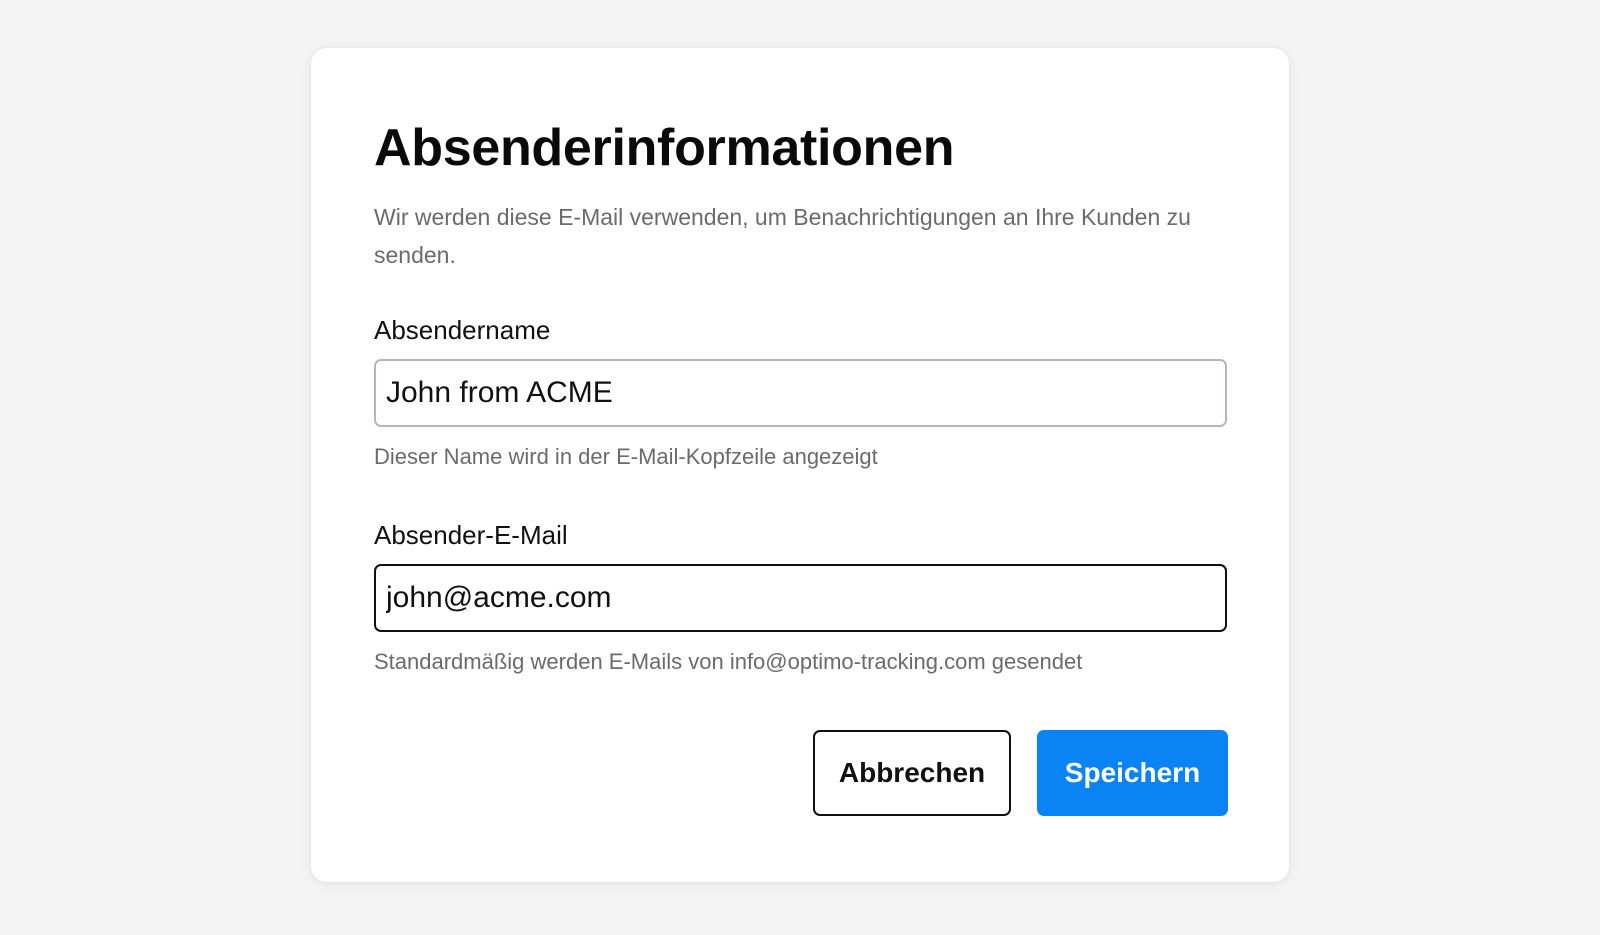 This screenshot has height=935, width=1600. I want to click on sender-email-input, so click(800, 598).